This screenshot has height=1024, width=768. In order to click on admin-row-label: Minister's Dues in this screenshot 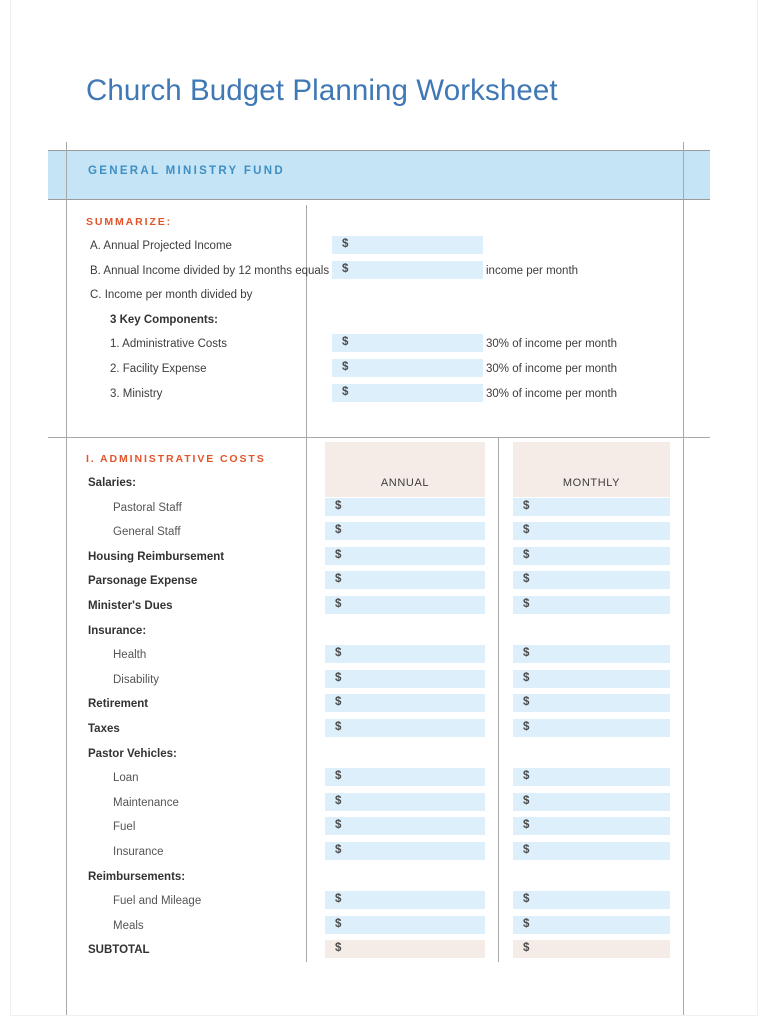, I will do `click(130, 606)`.